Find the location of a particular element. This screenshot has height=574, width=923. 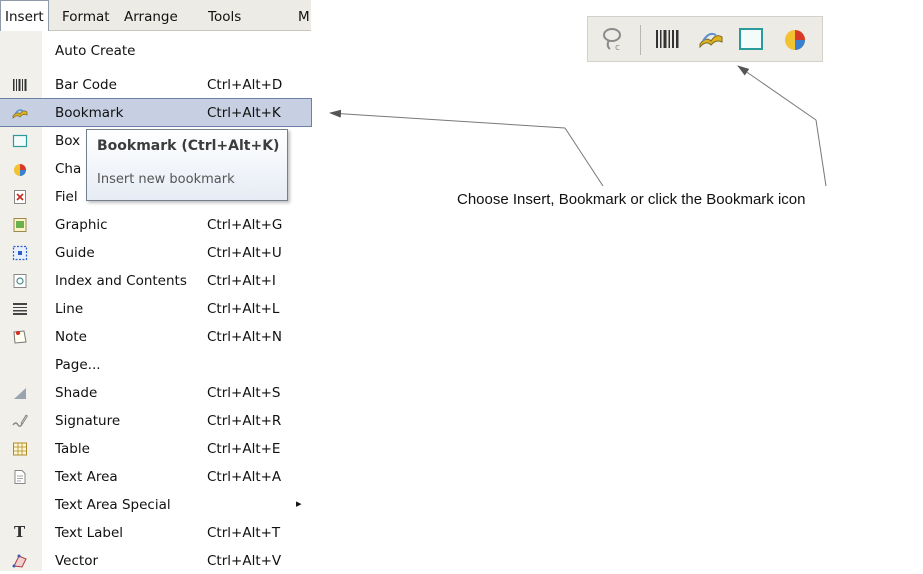

tooltip-title: Bookmark (Ctrl+Alt+K) is located at coordinates (188, 146).